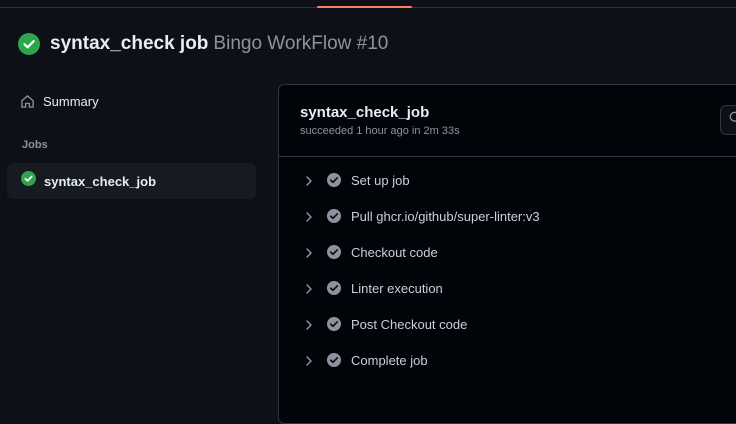 Image resolution: width=736 pixels, height=424 pixels. What do you see at coordinates (397, 288) in the screenshot?
I see `step-label: Linter execution` at bounding box center [397, 288].